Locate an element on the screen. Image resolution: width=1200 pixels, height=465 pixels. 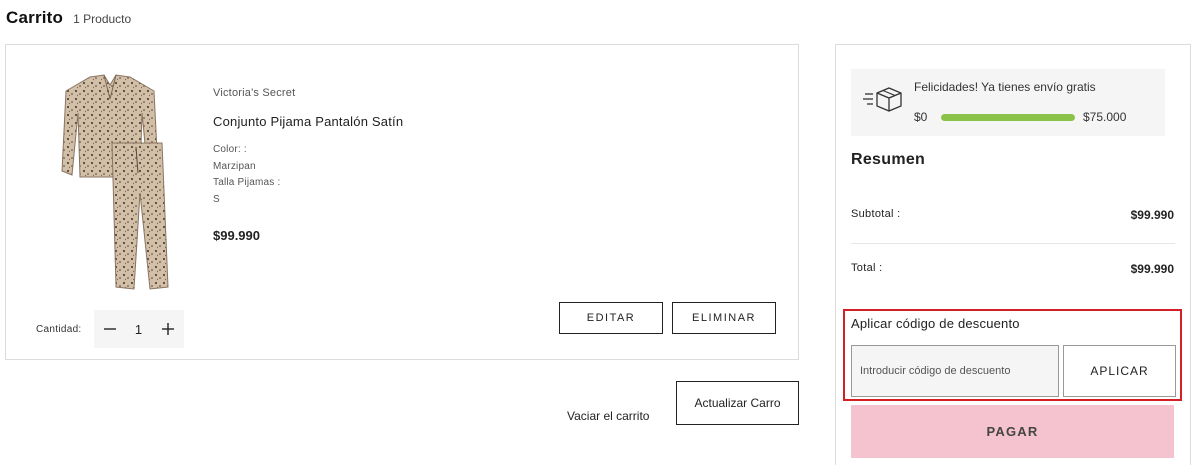
cart-header: Carrito 1 Producto is located at coordinates (68, 18).